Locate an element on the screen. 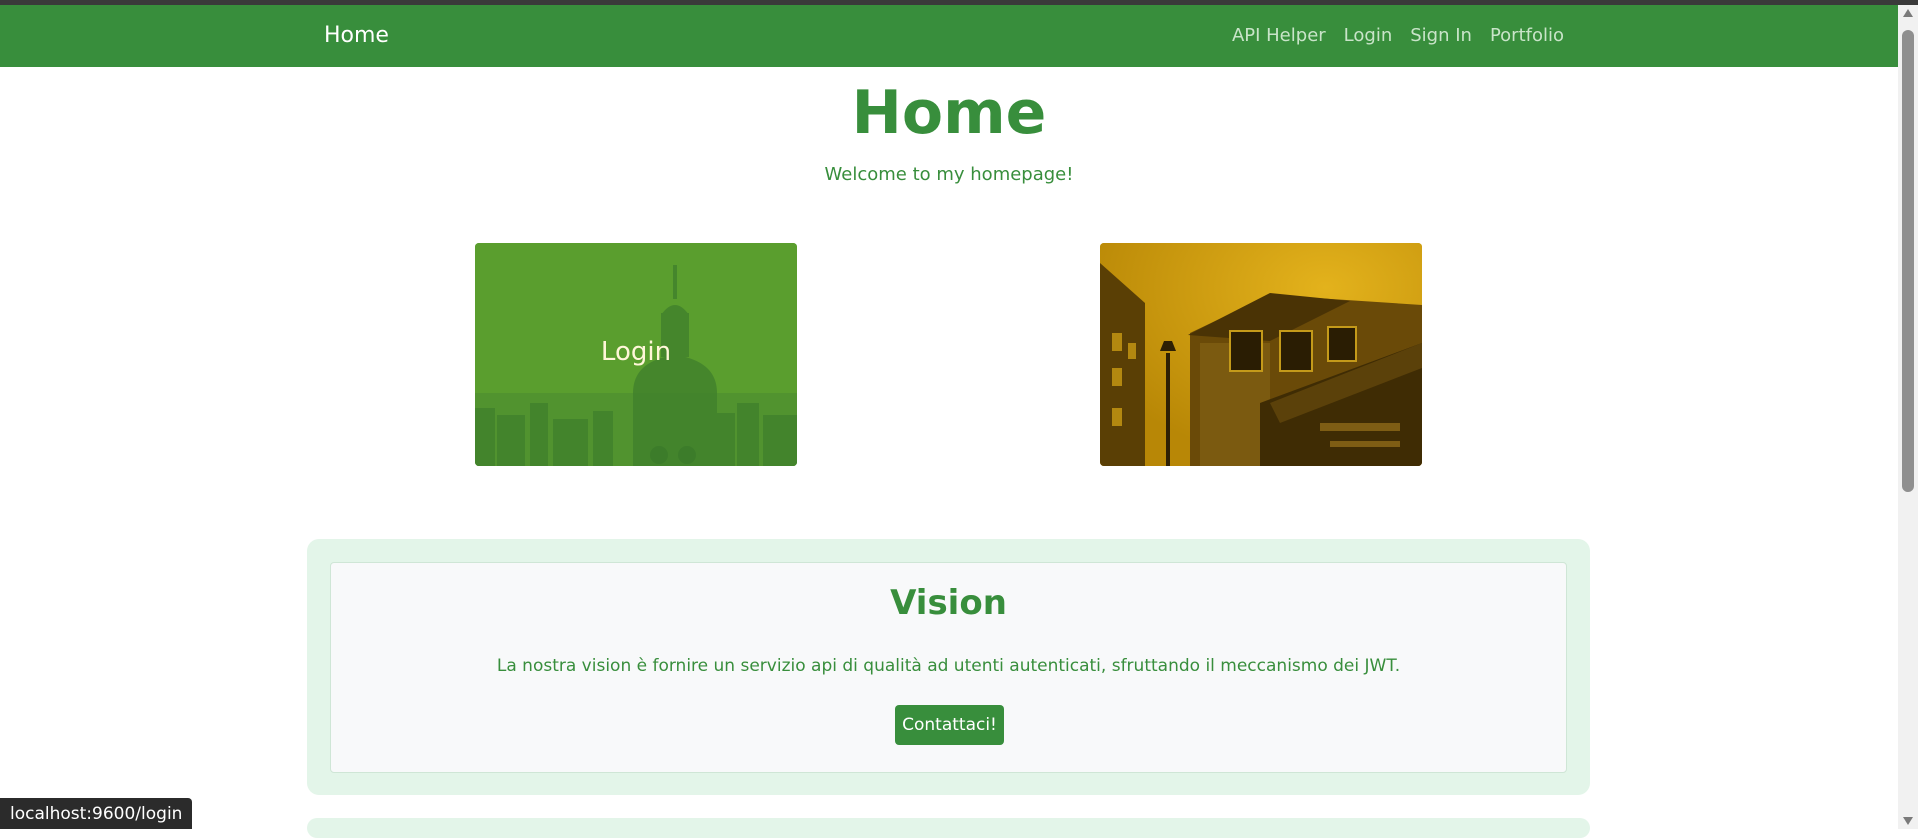 The width and height of the screenshot is (1918, 838). contact-button: Contattaci! is located at coordinates (949, 725).